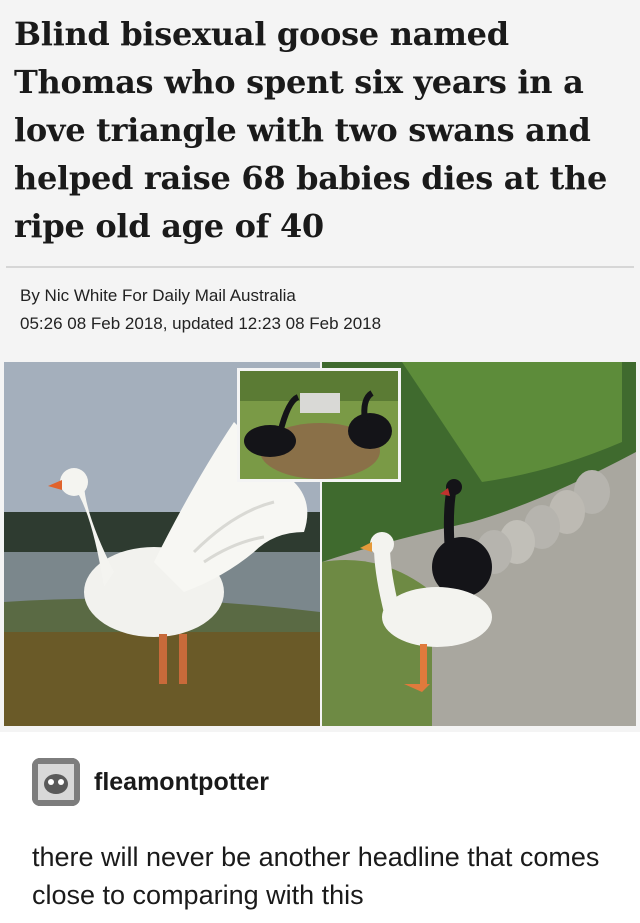  What do you see at coordinates (158, 295) in the screenshot?
I see `article-byline: By Nic White For Daily Mail Australia` at bounding box center [158, 295].